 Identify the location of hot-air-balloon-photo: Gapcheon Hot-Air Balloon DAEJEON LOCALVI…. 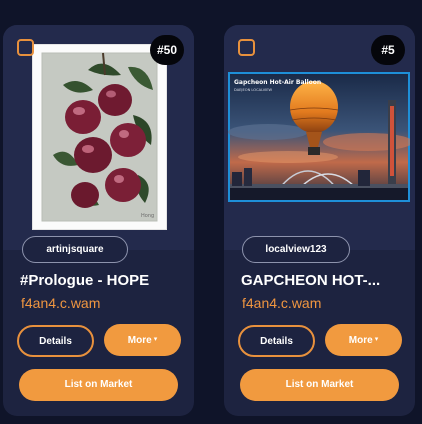
(319, 137).